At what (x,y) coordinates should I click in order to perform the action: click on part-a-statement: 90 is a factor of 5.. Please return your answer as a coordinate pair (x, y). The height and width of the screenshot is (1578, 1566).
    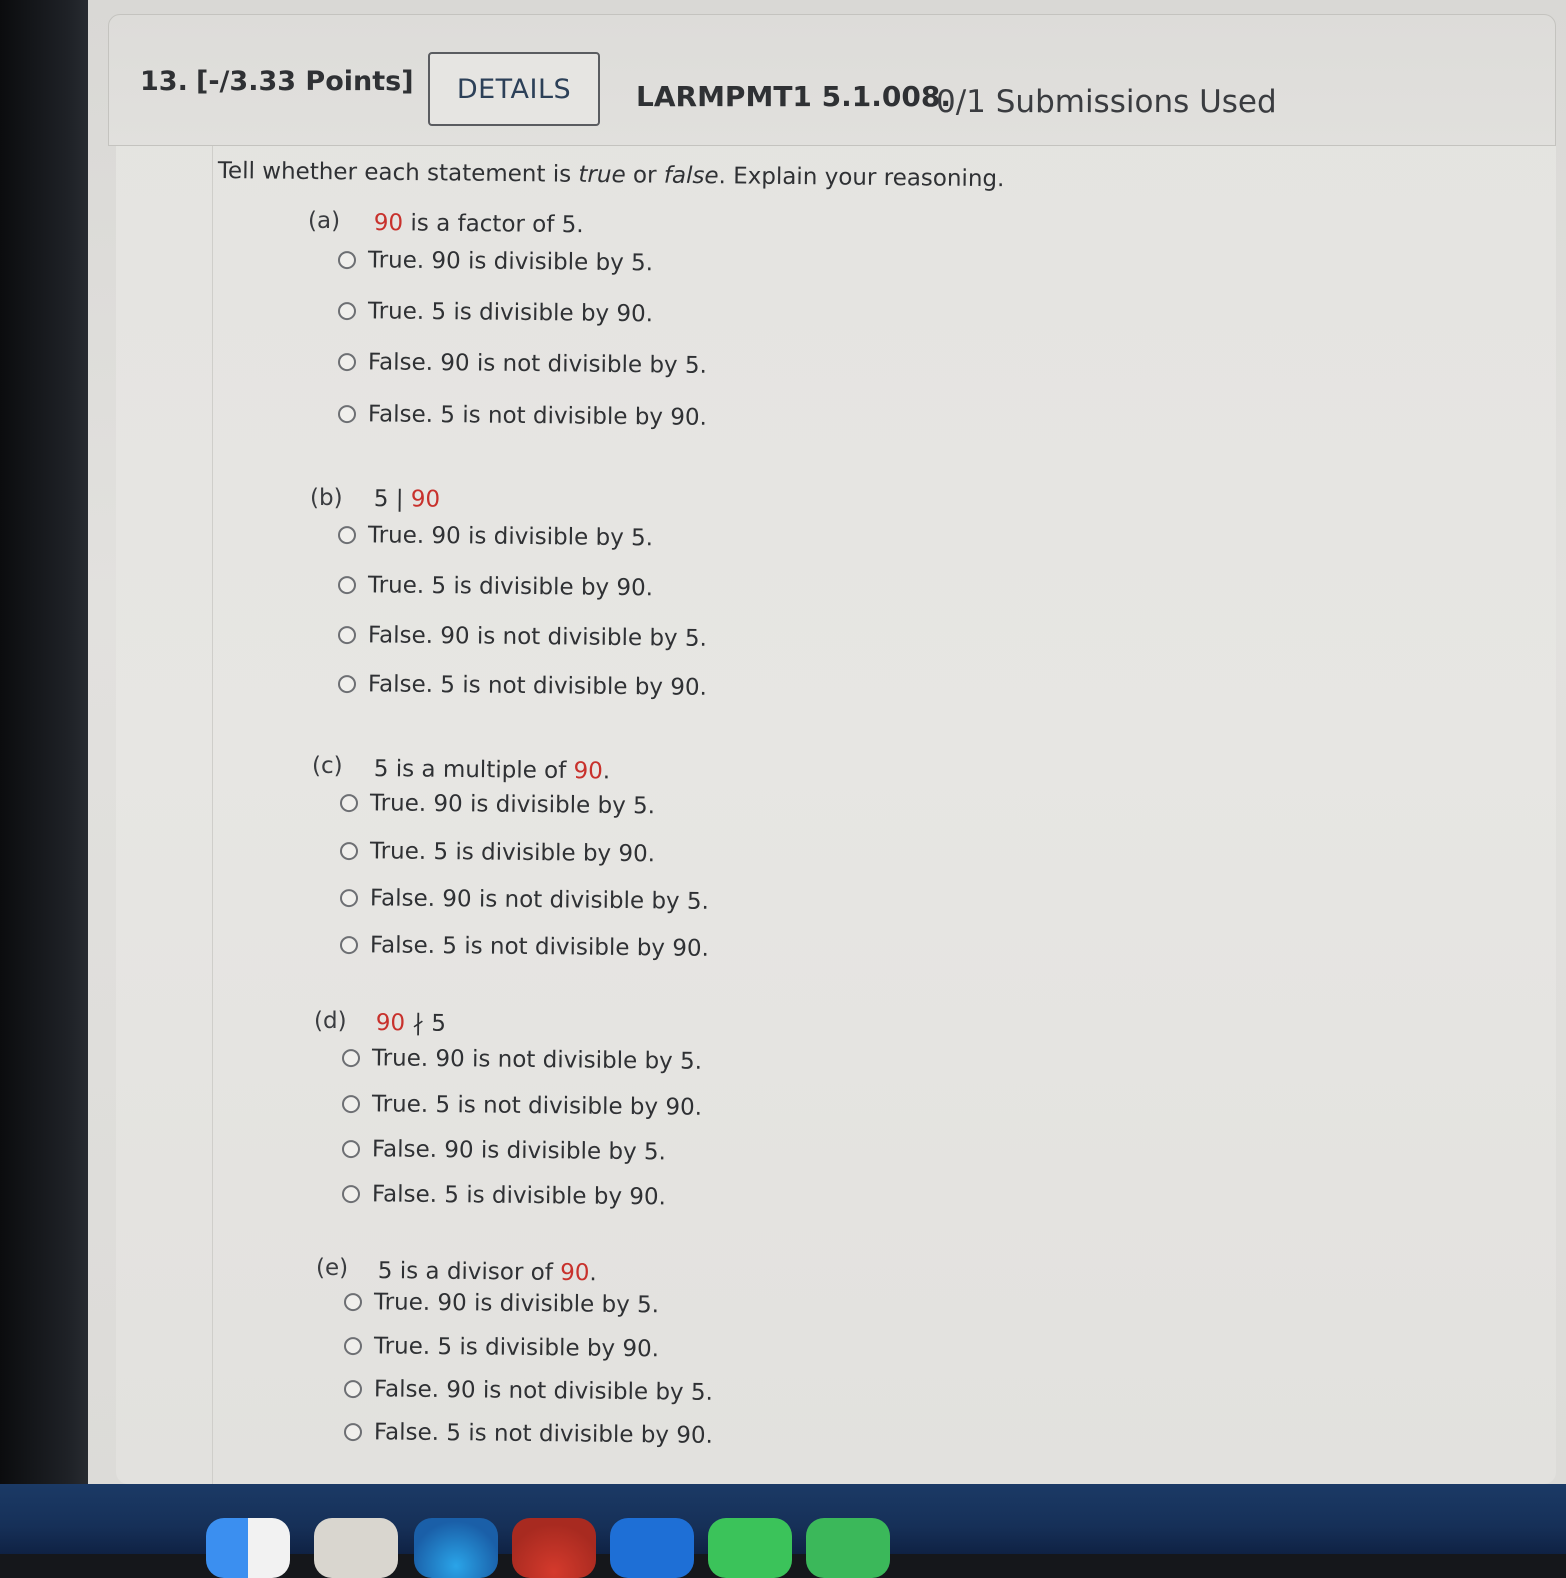
    Looking at the image, I should click on (479, 224).